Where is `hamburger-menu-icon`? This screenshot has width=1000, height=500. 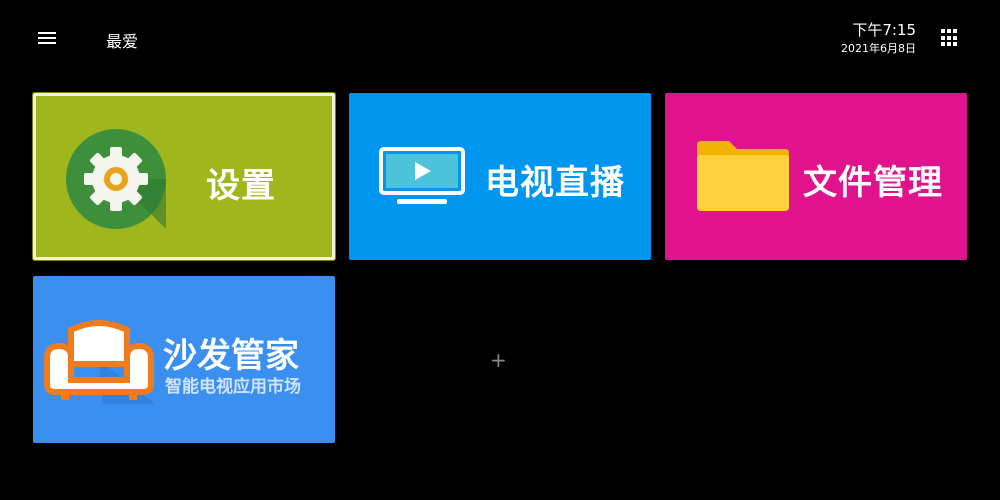 hamburger-menu-icon is located at coordinates (50, 39).